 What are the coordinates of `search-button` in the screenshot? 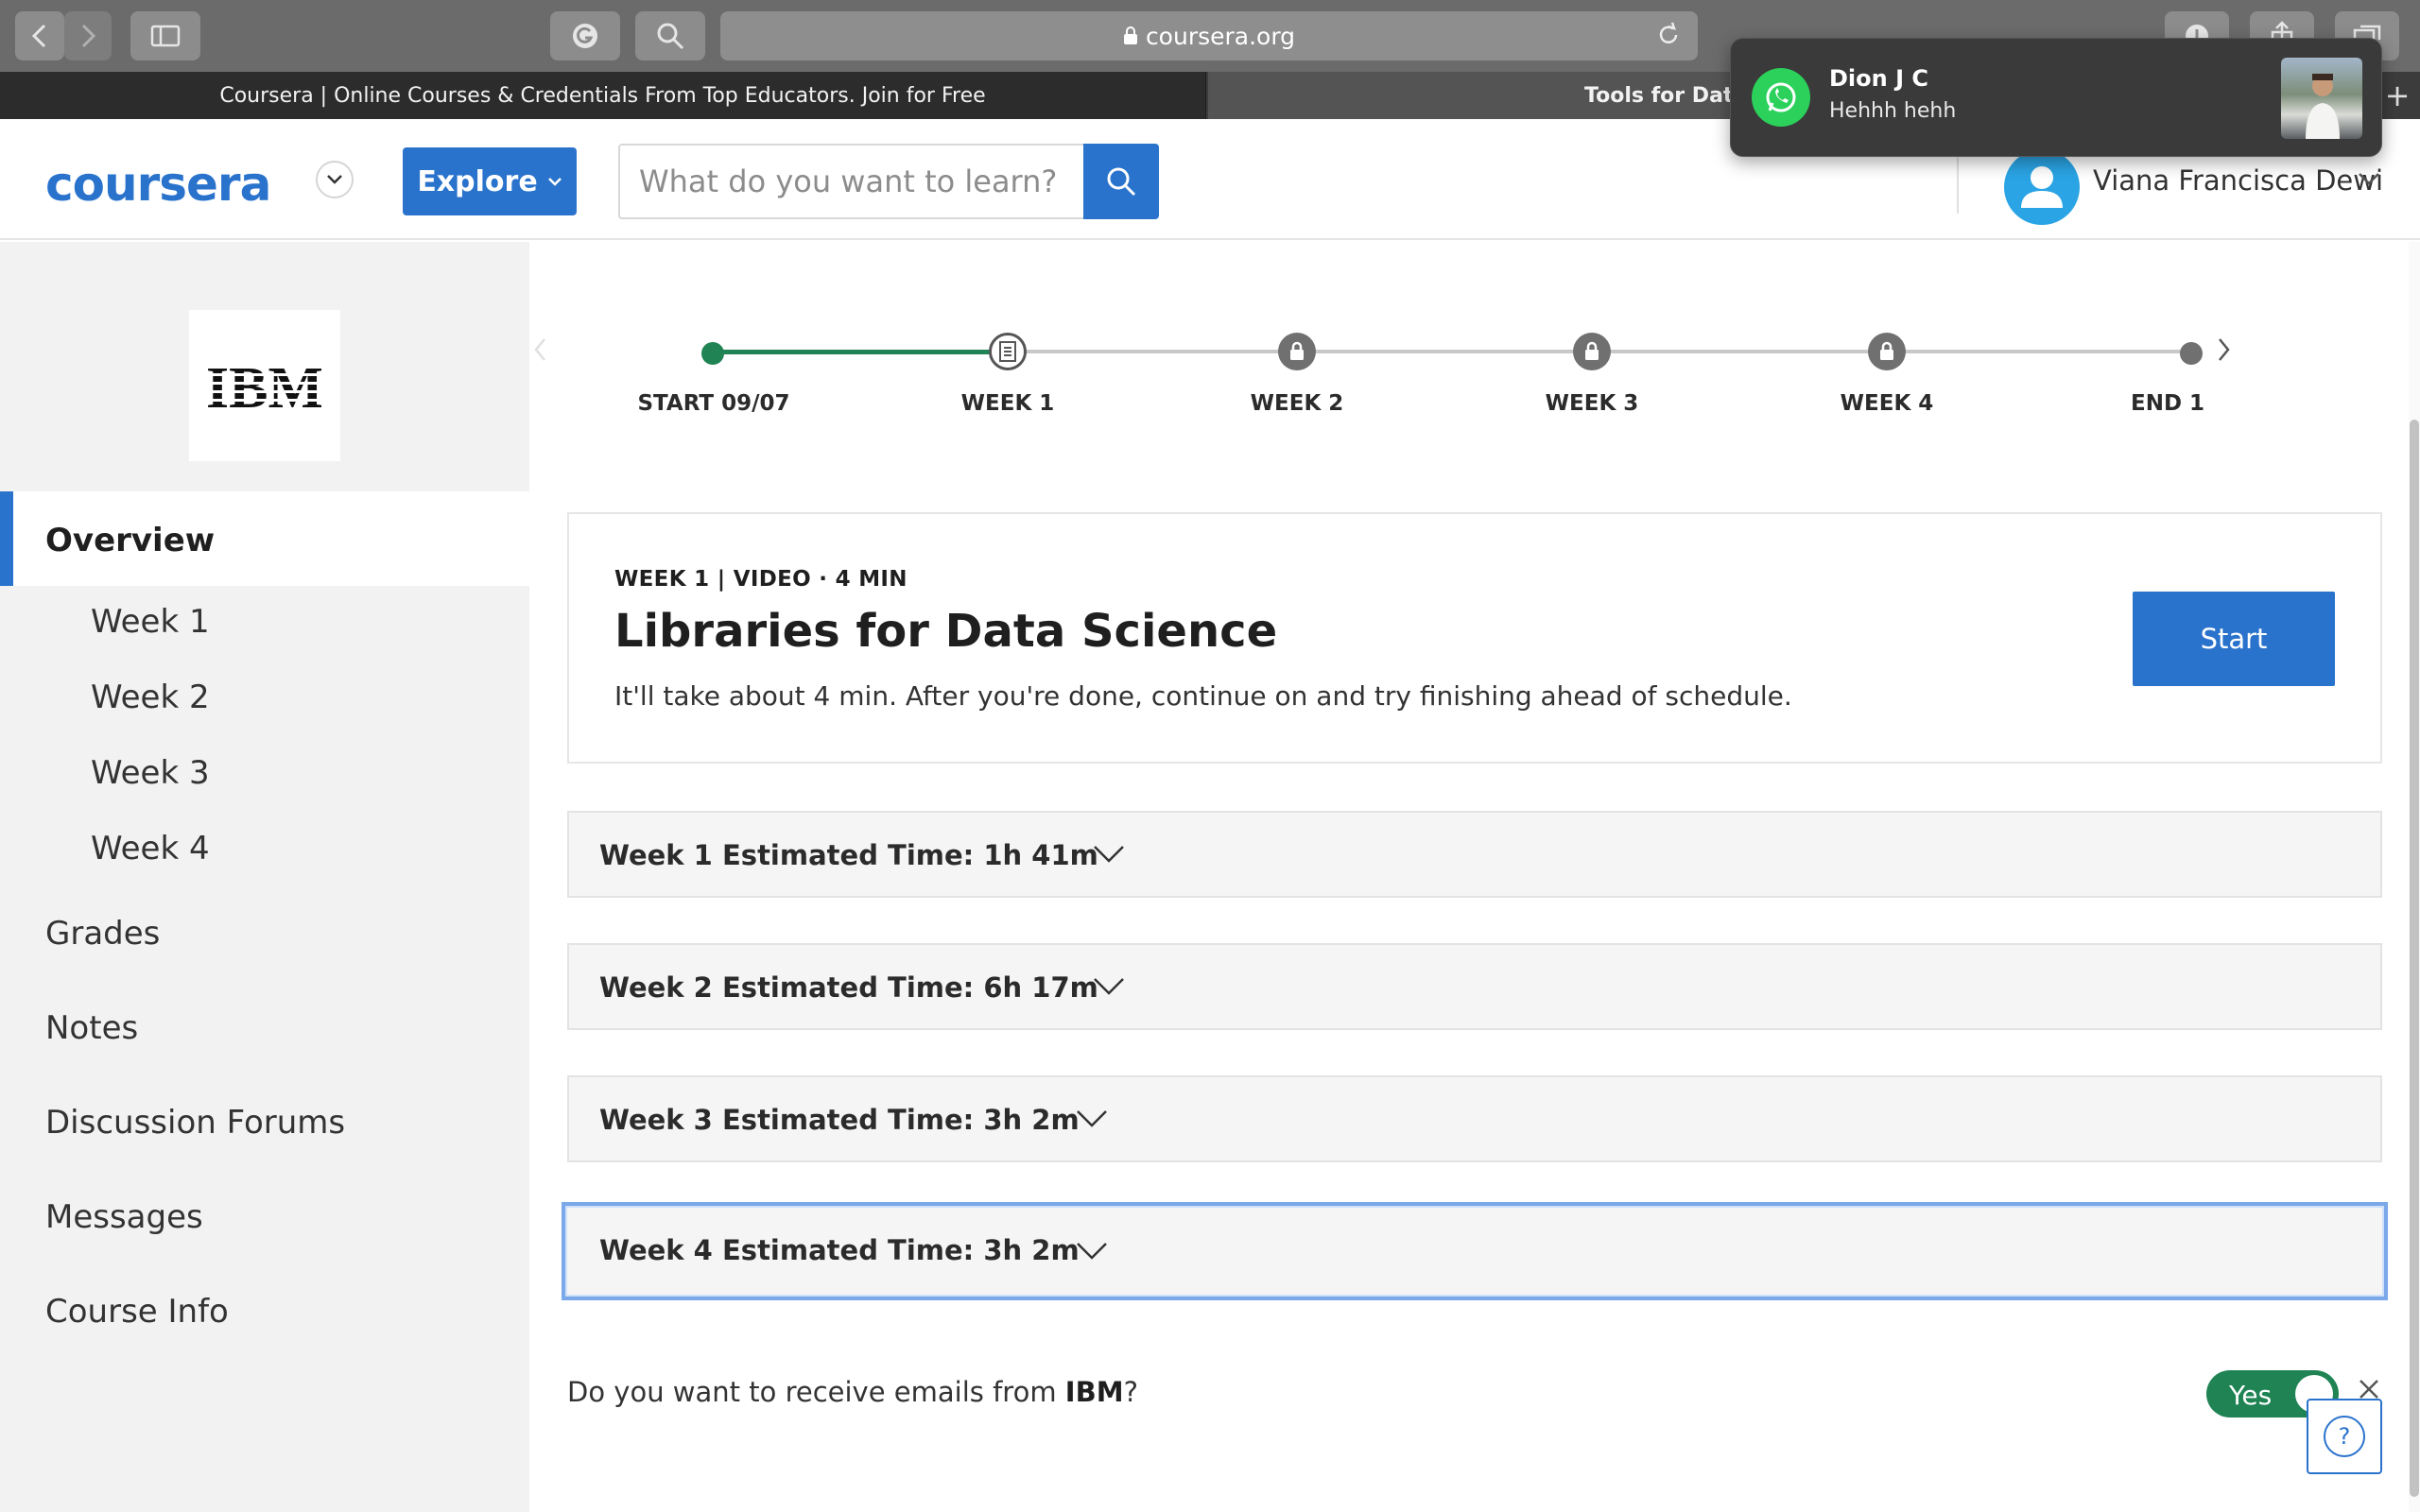 It's located at (1121, 181).